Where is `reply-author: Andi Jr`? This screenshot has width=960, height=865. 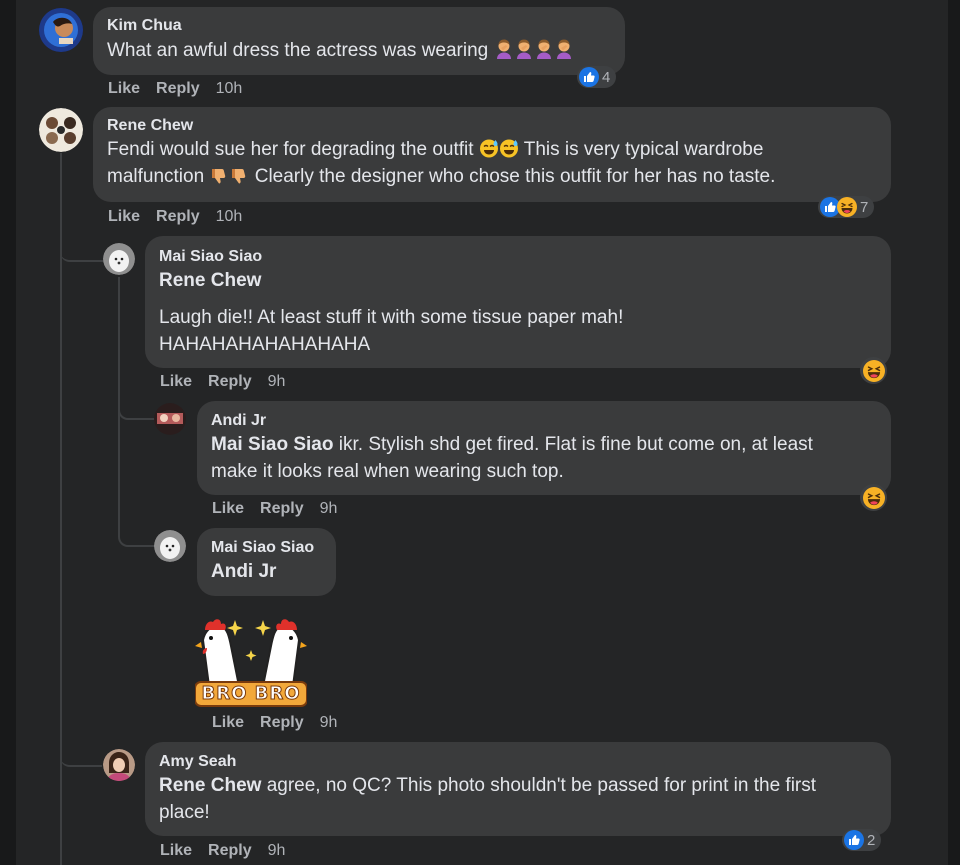
reply-author: Andi Jr is located at coordinates (544, 421).